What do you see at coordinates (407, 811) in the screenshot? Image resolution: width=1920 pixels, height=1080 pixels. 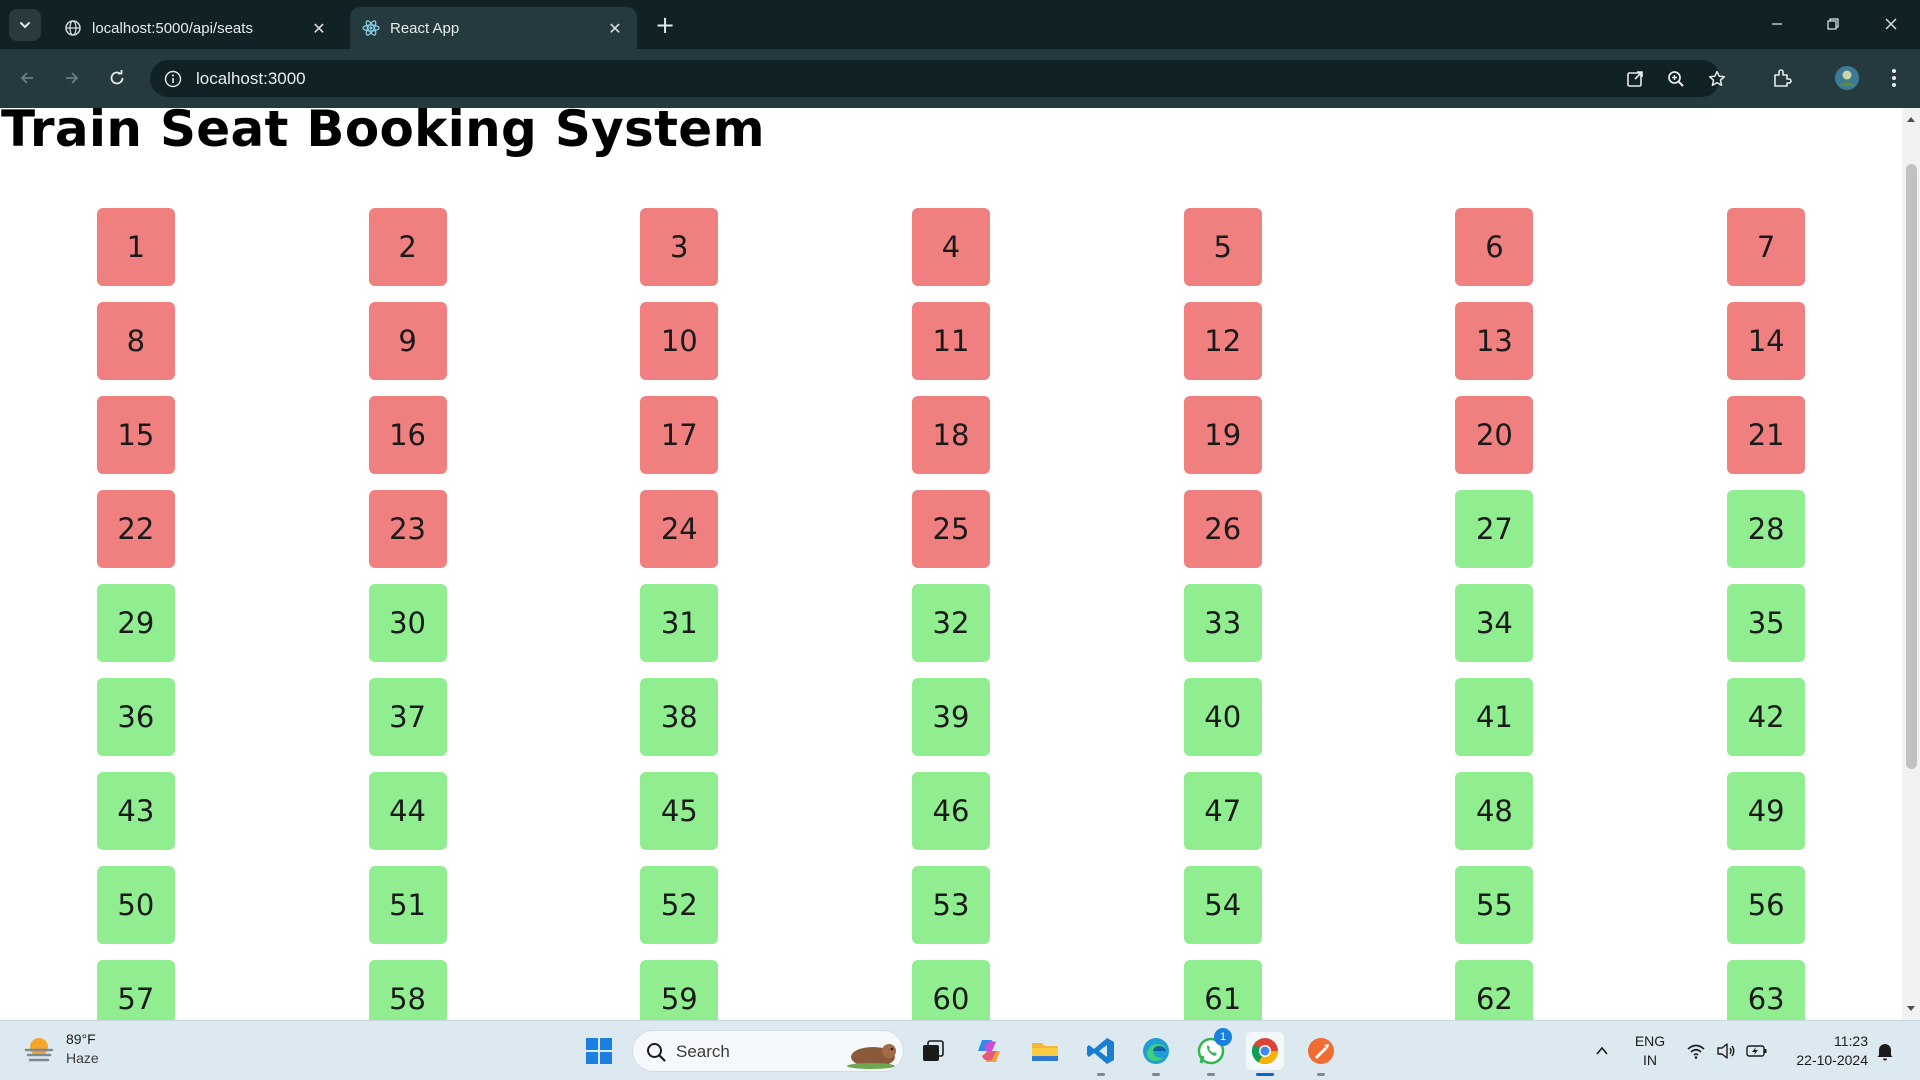 I see `seat-available: 44` at bounding box center [407, 811].